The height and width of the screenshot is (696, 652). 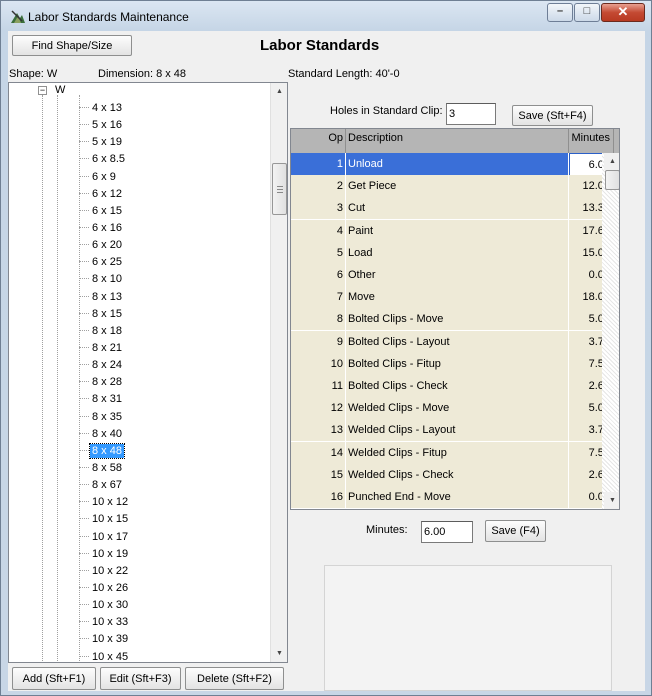 What do you see at coordinates (318, 431) in the screenshot?
I see `op-cell: 13` at bounding box center [318, 431].